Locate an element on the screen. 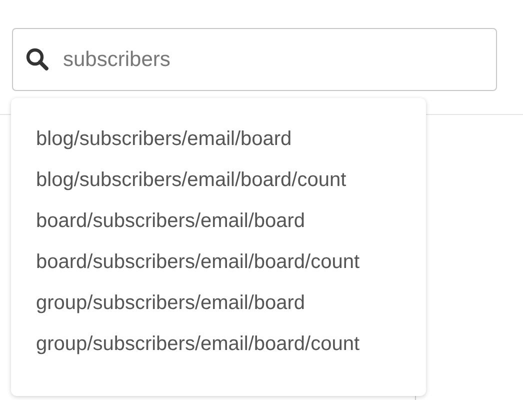 Image resolution: width=523 pixels, height=400 pixels. suggestion-item: blog/subscribers/email/board/count is located at coordinates (218, 179).